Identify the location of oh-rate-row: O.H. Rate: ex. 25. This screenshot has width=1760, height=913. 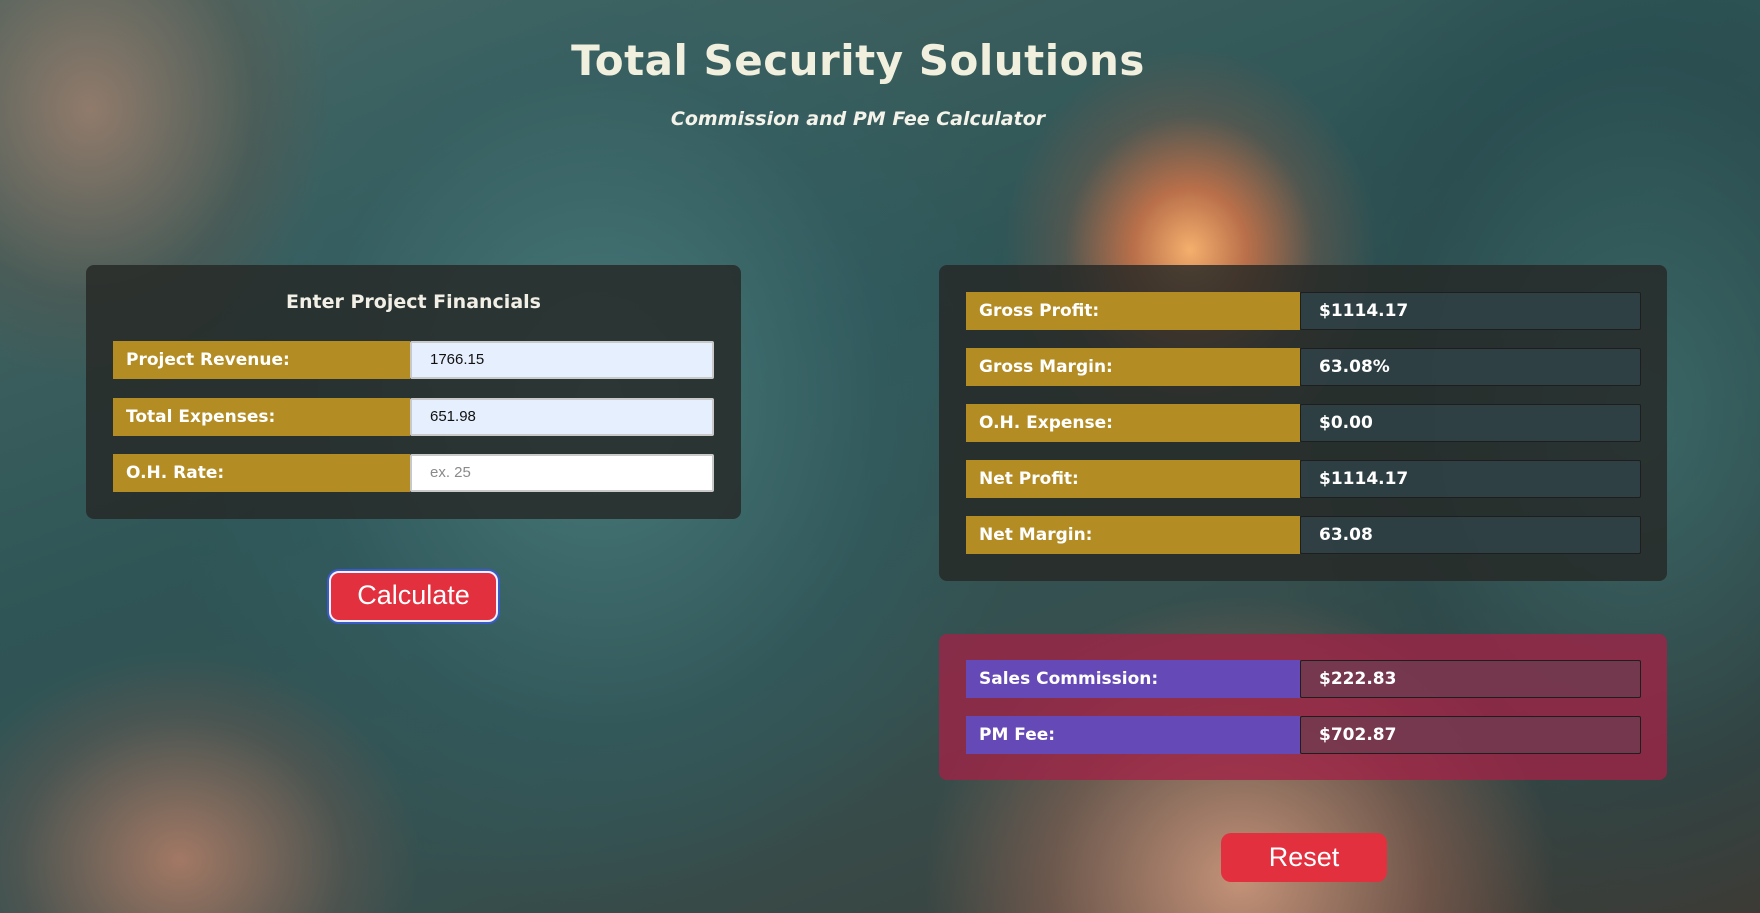
(413, 473).